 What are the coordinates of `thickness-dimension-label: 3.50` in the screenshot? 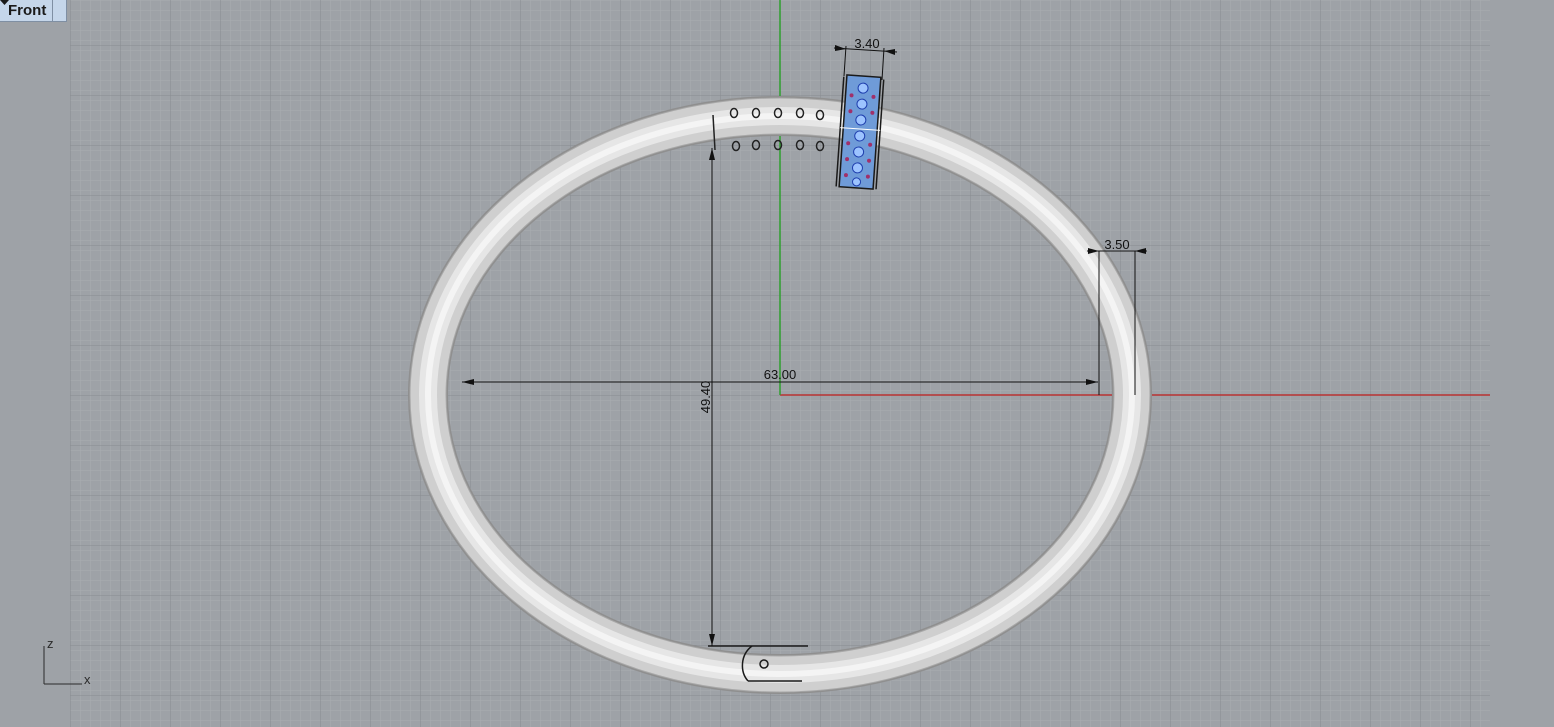 It's located at (1116, 244).